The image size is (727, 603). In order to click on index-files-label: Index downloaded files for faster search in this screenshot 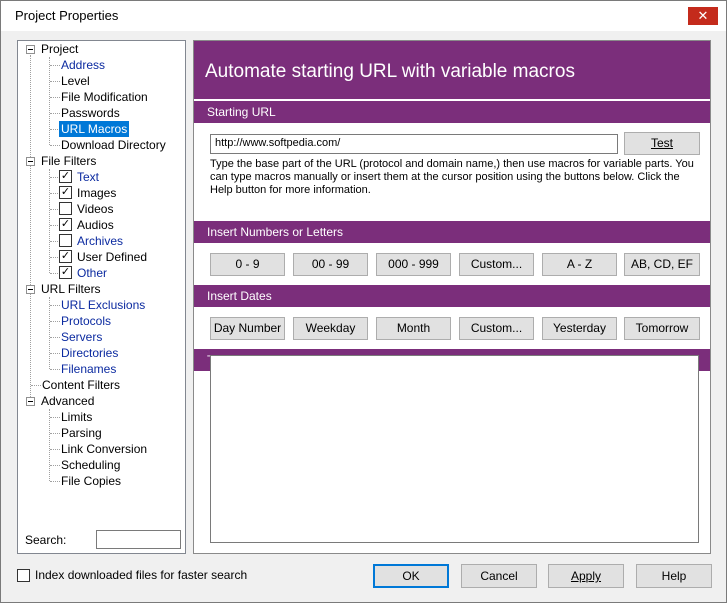, I will do `click(141, 575)`.